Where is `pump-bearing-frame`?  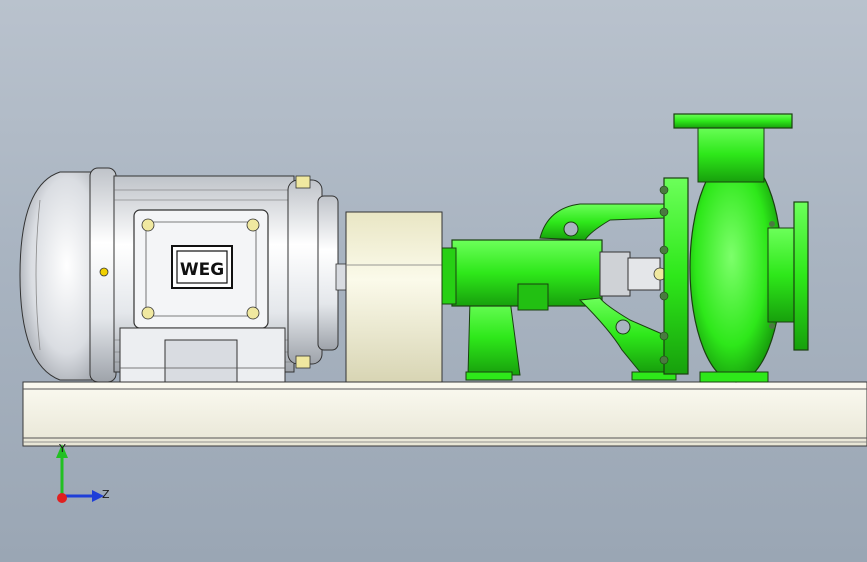
pump-bearing-frame is located at coordinates (559, 292).